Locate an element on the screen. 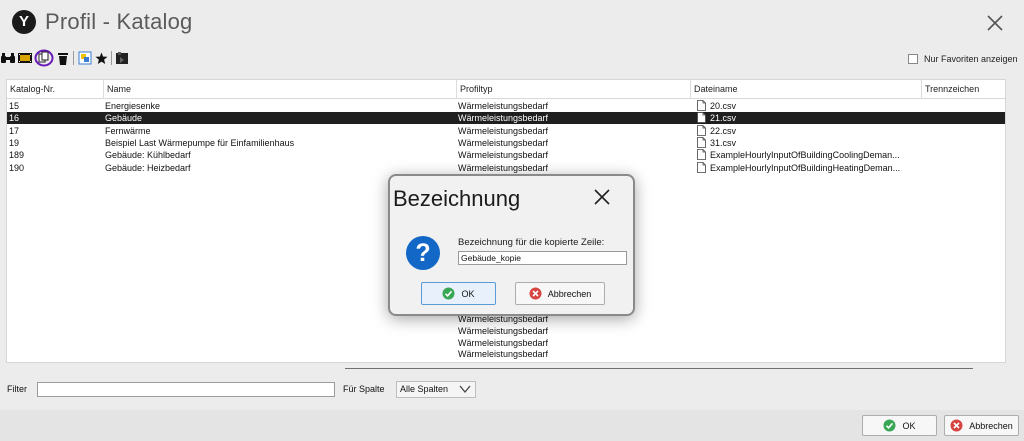  cancel-label: Abbrechen is located at coordinates (991, 425).